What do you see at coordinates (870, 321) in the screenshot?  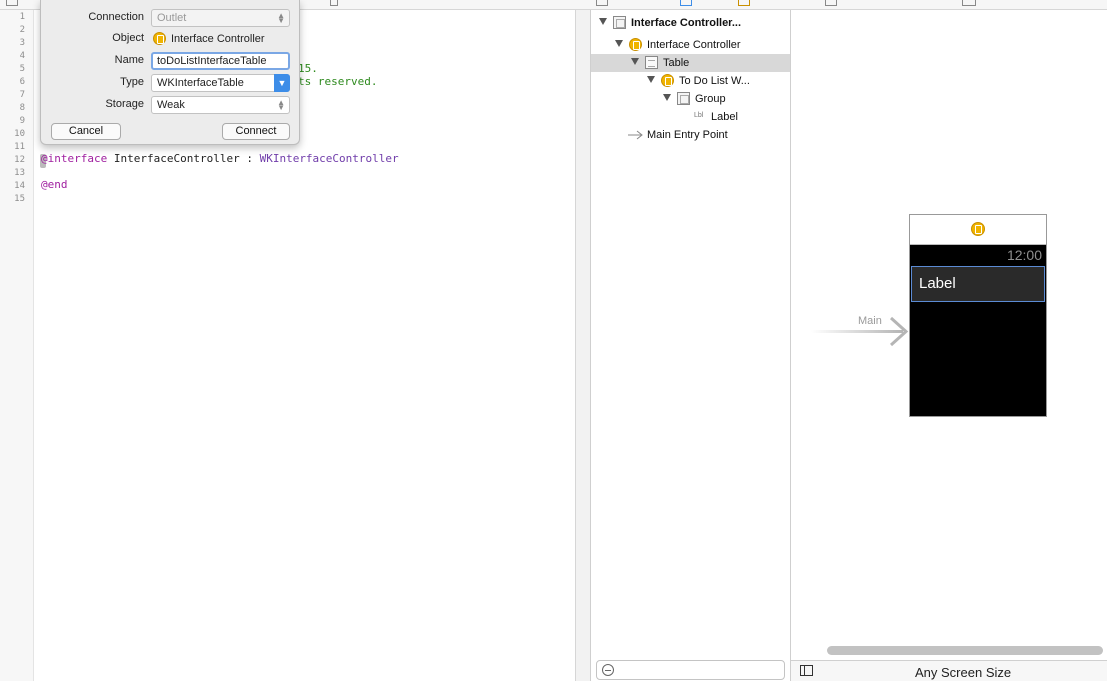 I see `entry-point-label: Main` at bounding box center [870, 321].